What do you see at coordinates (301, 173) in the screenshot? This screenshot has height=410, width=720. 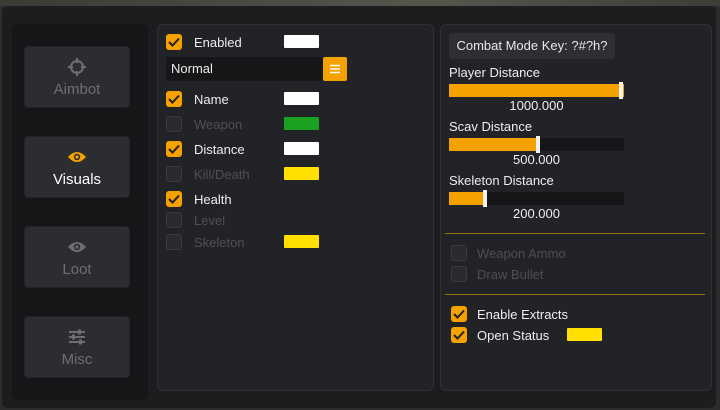 I see `kill-death-color-swatch` at bounding box center [301, 173].